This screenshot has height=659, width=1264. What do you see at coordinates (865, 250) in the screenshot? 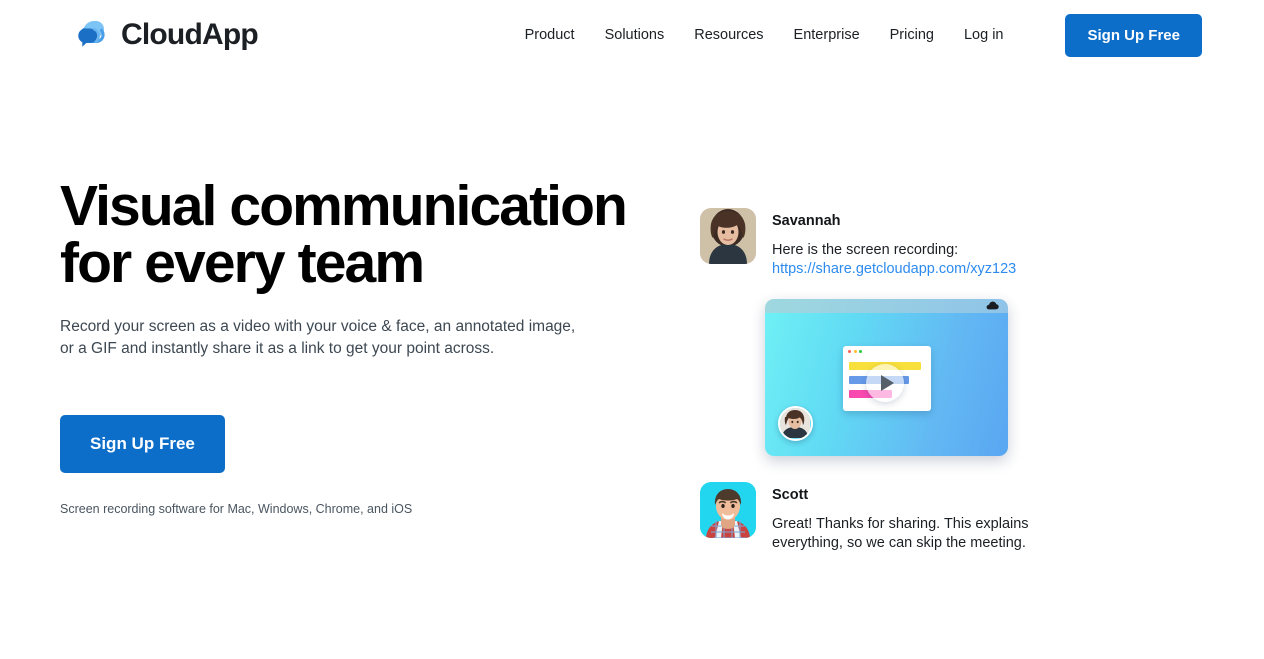
I see `message-text: Here is the screen recording:` at bounding box center [865, 250].